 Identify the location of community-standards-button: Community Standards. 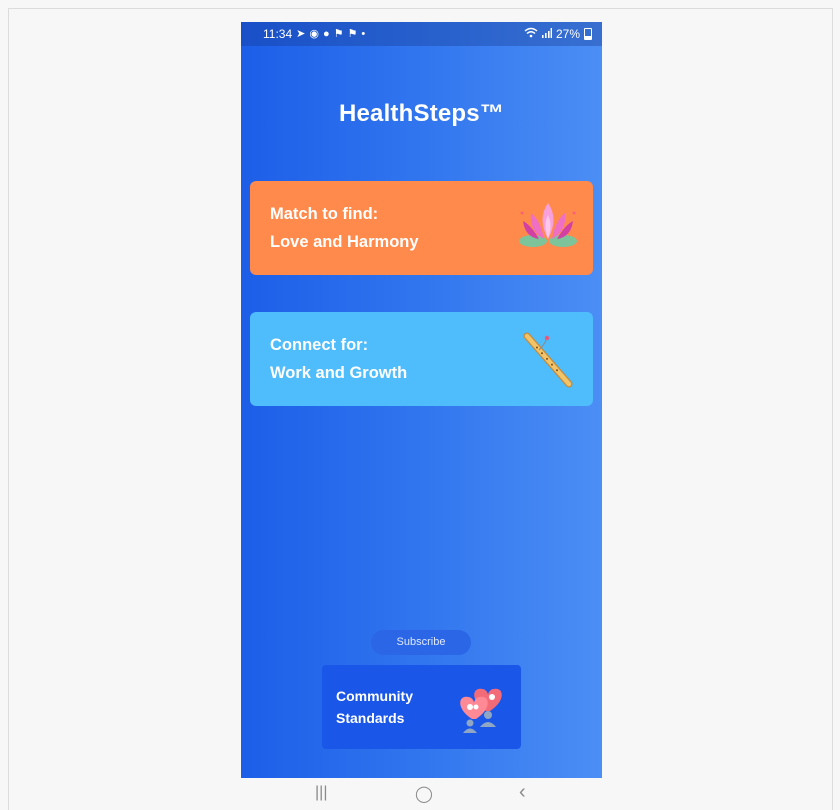
(421, 707).